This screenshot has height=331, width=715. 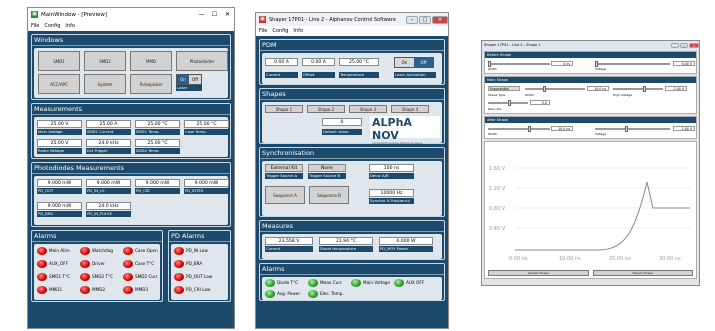 I want to click on main-width-input: 10.0 ns, so click(x=598, y=88).